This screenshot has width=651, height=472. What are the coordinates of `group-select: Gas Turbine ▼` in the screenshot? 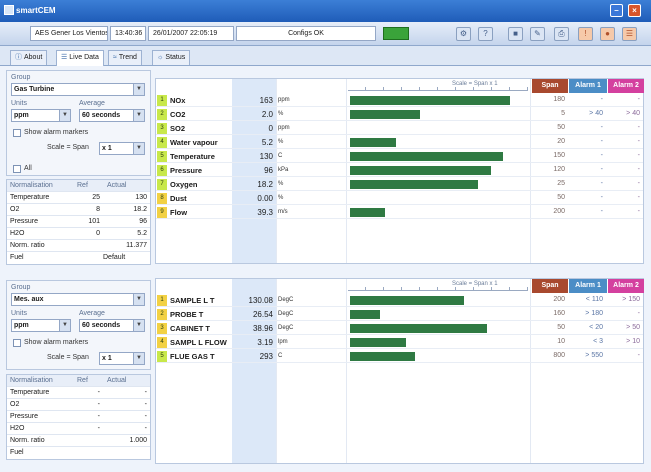 It's located at (78, 89).